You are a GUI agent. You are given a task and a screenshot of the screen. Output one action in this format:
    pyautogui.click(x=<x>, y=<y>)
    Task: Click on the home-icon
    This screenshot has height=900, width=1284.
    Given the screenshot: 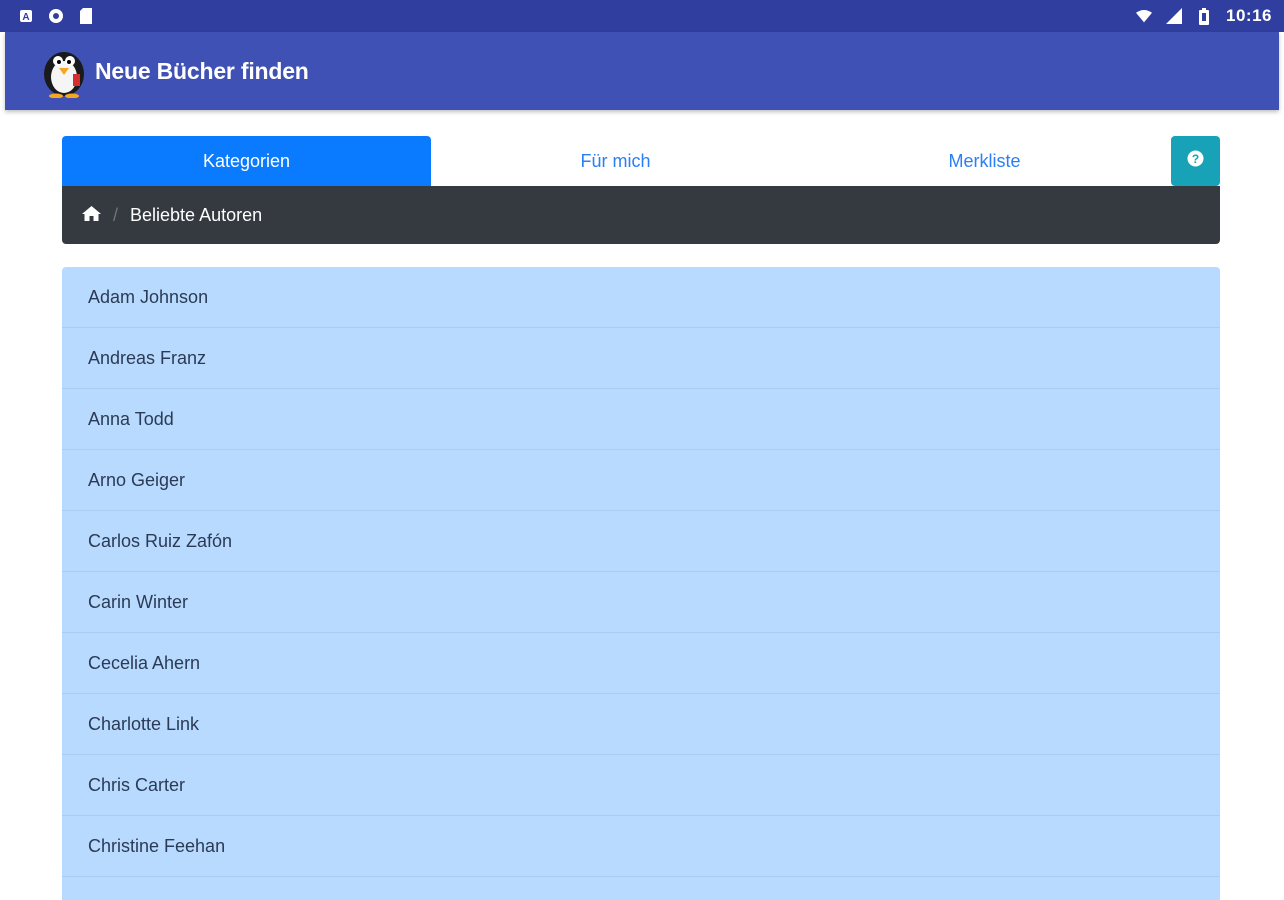 What is the action you would take?
    pyautogui.click(x=91, y=215)
    